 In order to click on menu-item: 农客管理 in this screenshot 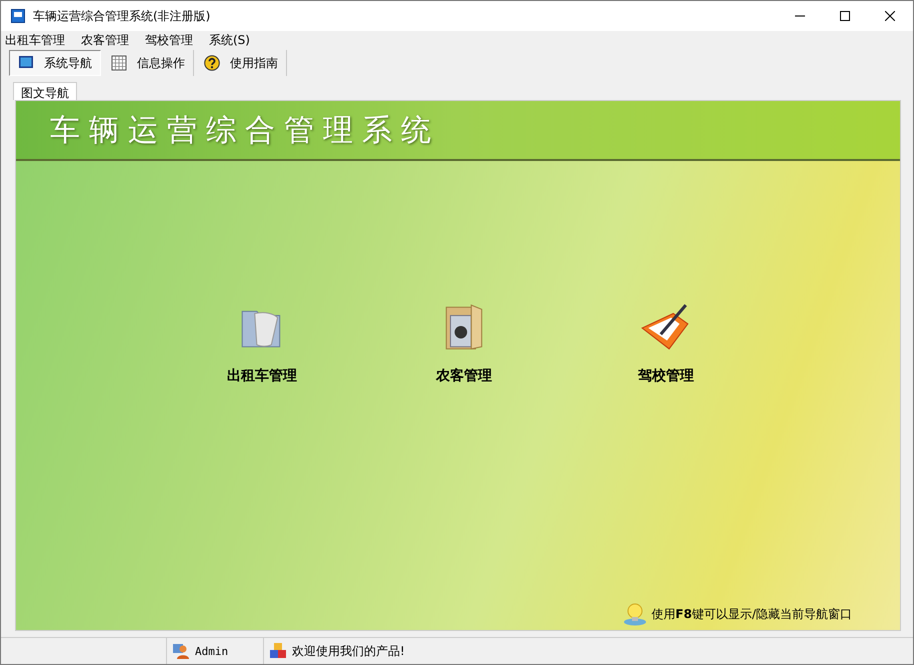, I will do `click(105, 40)`.